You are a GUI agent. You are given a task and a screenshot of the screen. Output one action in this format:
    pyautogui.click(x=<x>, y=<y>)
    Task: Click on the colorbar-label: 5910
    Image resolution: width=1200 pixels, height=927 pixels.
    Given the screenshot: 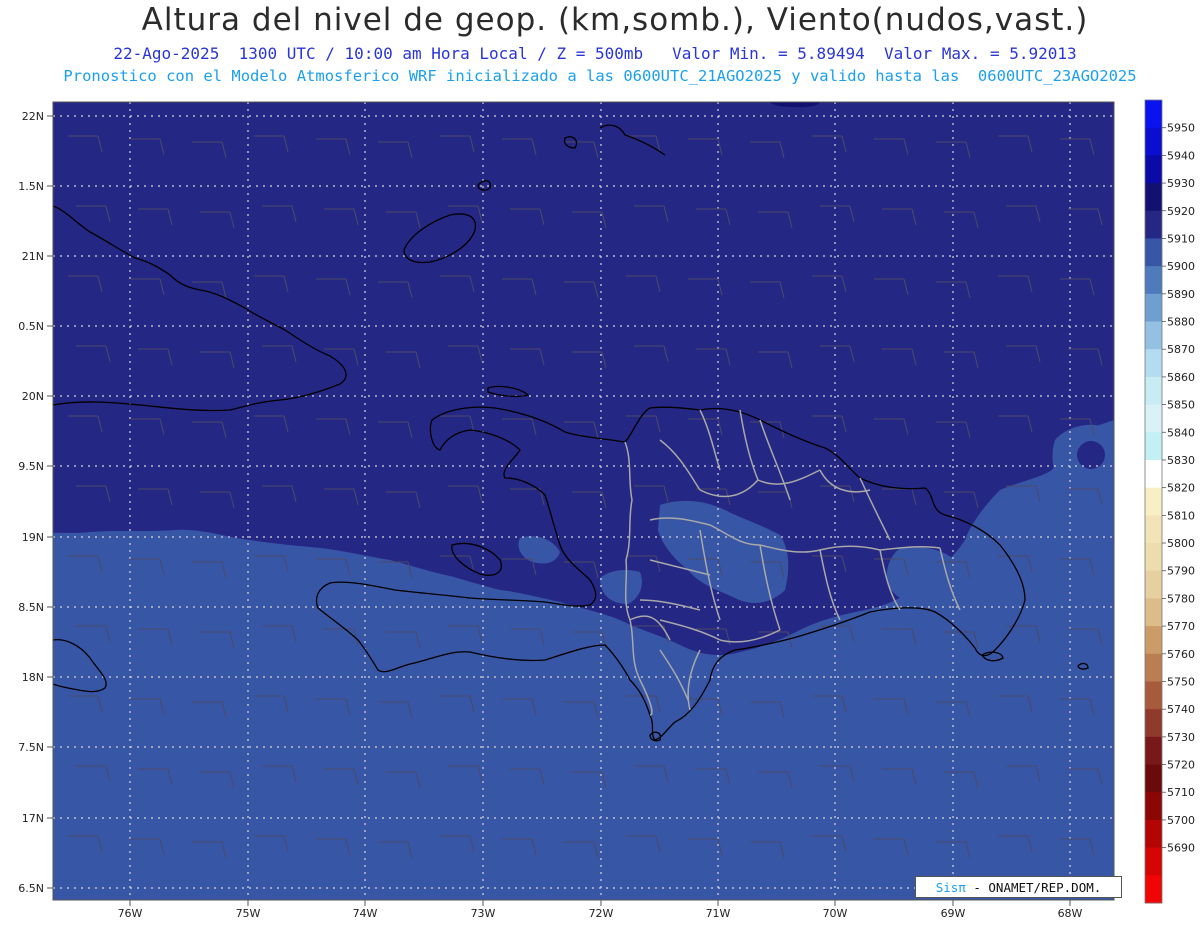 What is the action you would take?
    pyautogui.click(x=1181, y=238)
    